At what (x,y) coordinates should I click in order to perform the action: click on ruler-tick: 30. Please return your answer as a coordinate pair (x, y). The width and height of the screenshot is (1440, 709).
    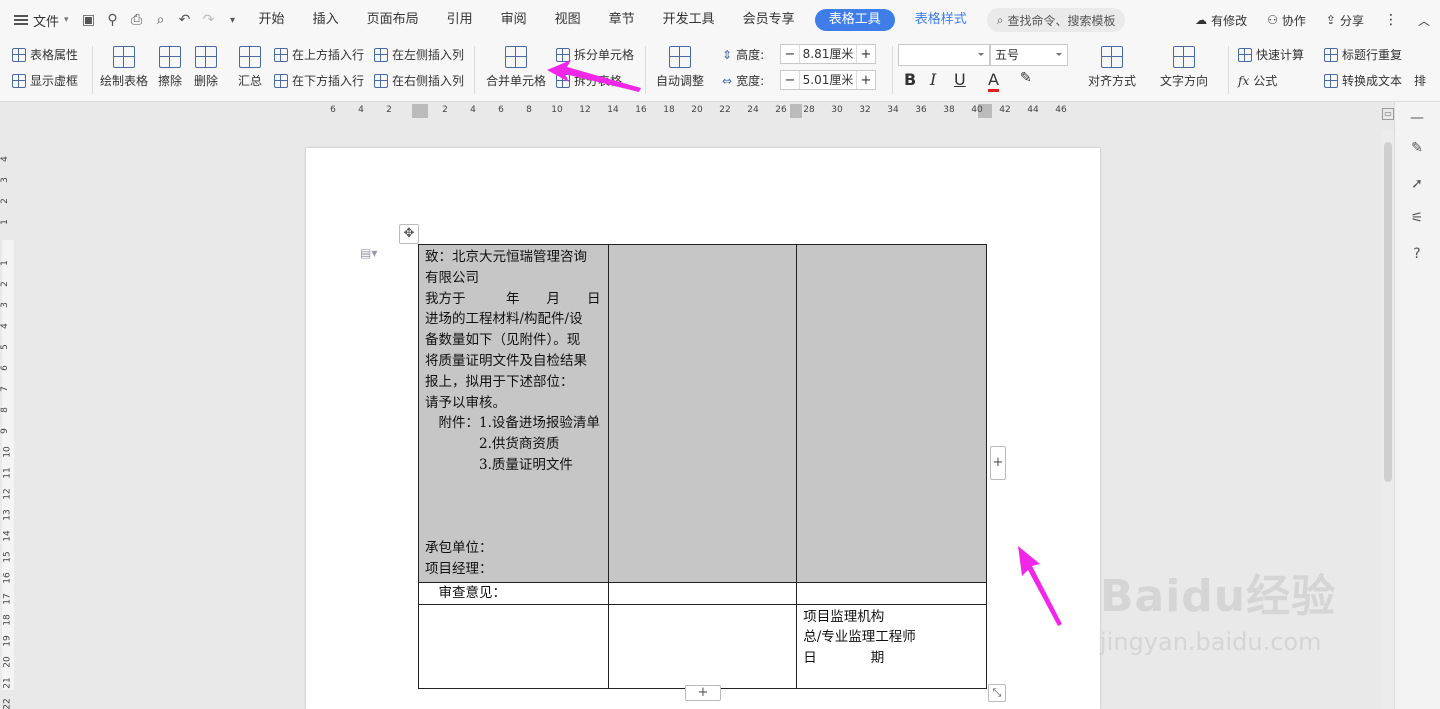
    Looking at the image, I should click on (837, 110).